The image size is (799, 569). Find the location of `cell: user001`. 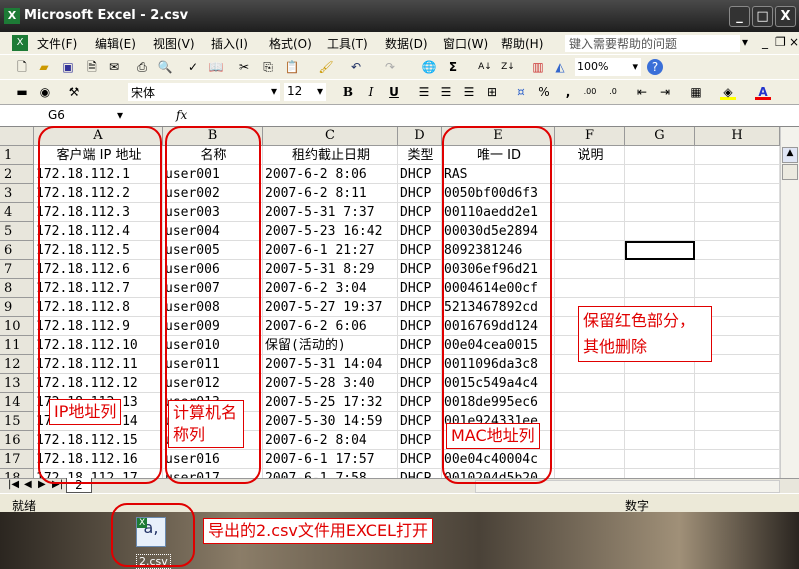

cell: user001 is located at coordinates (213, 174).